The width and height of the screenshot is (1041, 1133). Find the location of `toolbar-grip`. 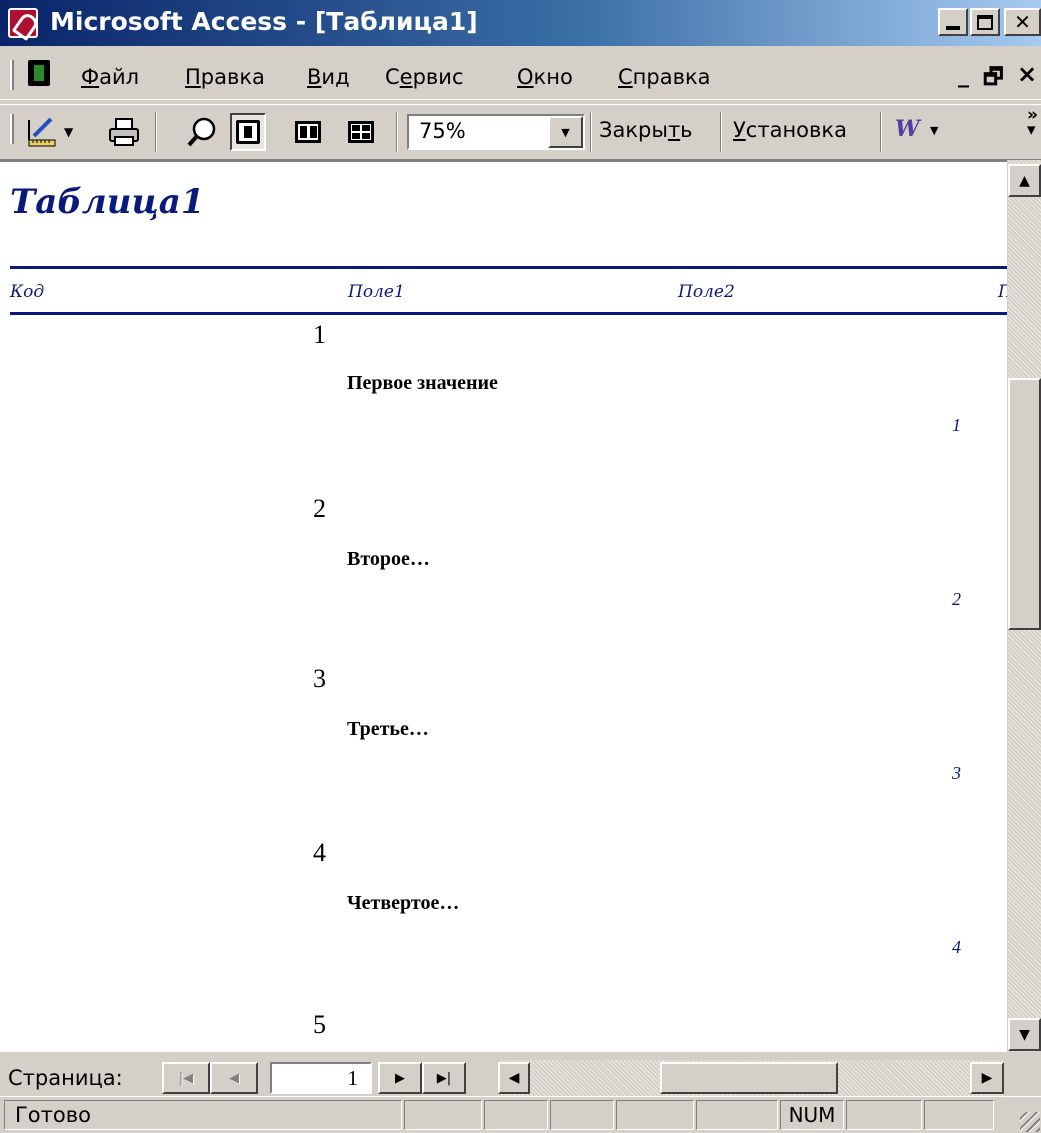

toolbar-grip is located at coordinates (12, 129).